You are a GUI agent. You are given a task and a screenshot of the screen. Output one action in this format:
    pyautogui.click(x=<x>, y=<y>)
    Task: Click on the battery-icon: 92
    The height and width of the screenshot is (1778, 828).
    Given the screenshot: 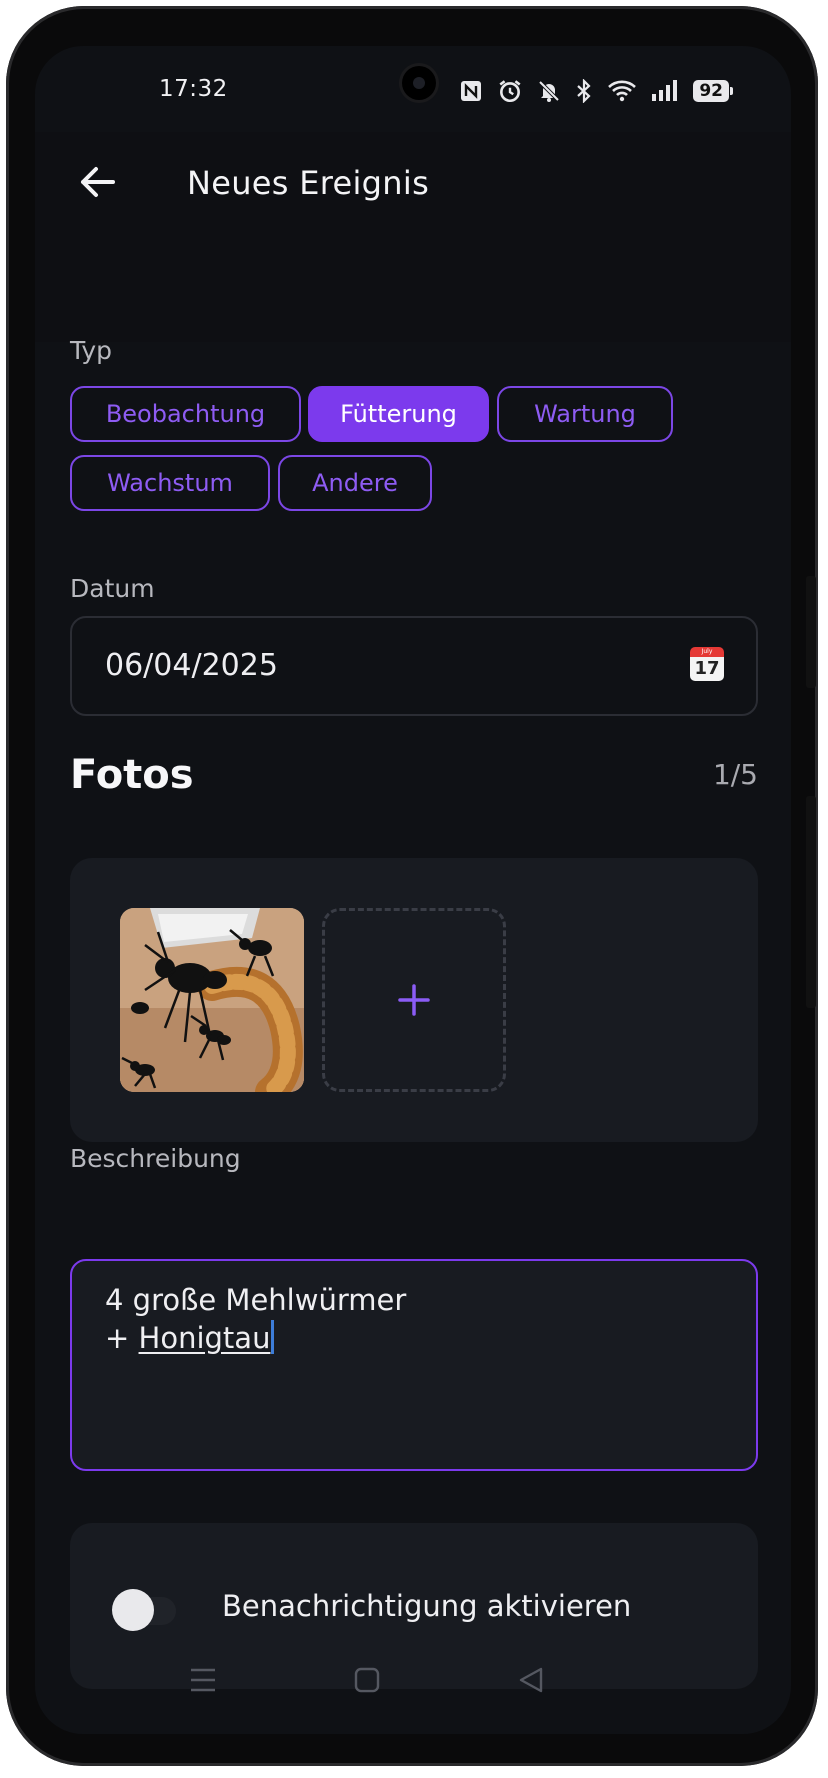 What is the action you would take?
    pyautogui.click(x=713, y=91)
    